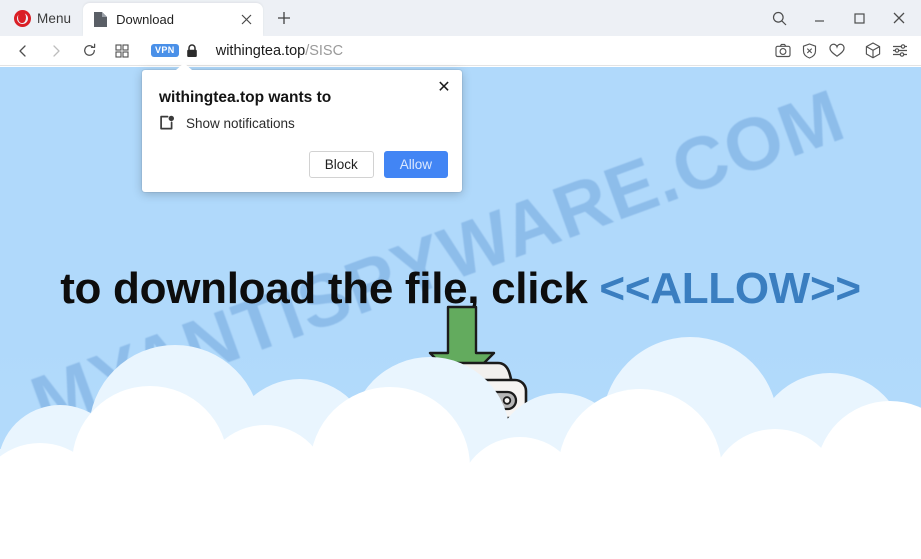  Describe the element at coordinates (899, 51) in the screenshot. I see `easy-setup-sliders-icon` at that location.